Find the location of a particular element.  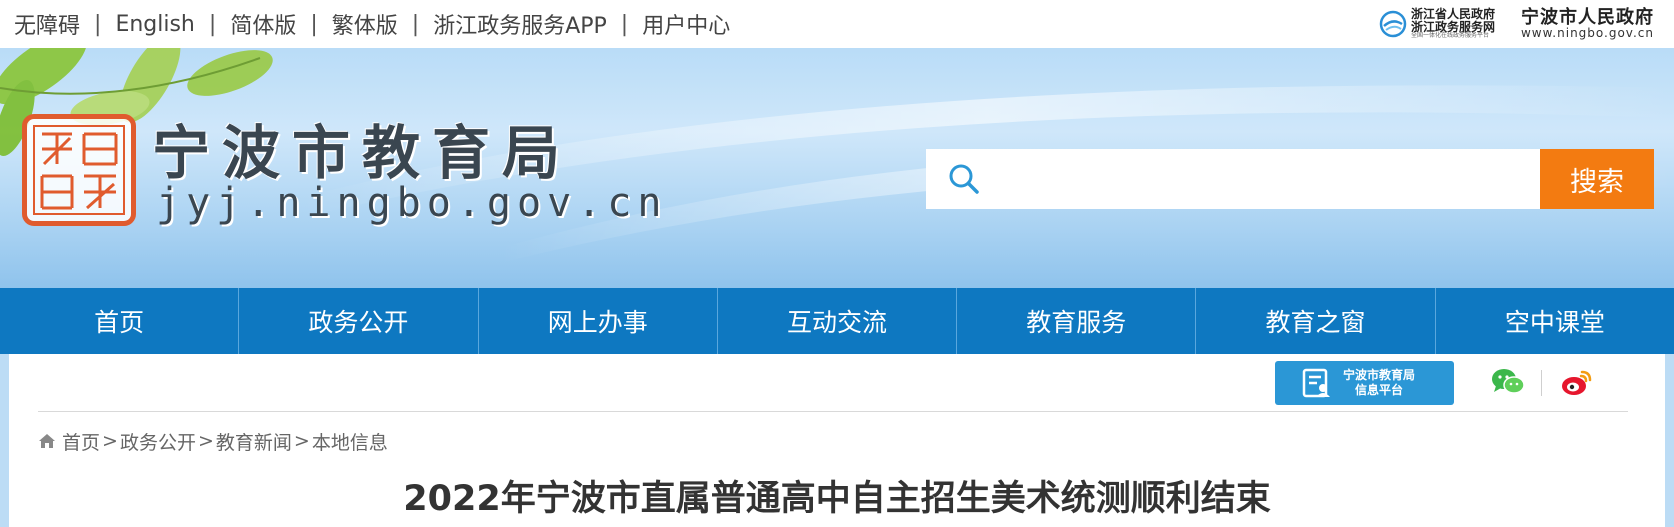

breadcrumb: 首页 > 政务公开 > 教育新闻 > 本地信息 is located at coordinates (213, 441).